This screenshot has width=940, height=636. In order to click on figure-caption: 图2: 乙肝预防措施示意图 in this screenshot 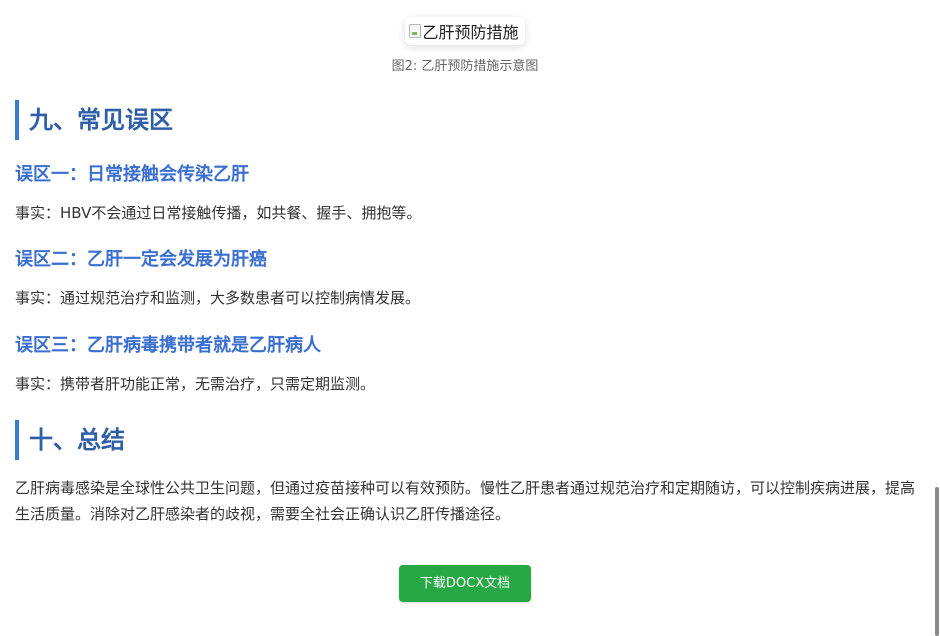, I will do `click(465, 66)`.